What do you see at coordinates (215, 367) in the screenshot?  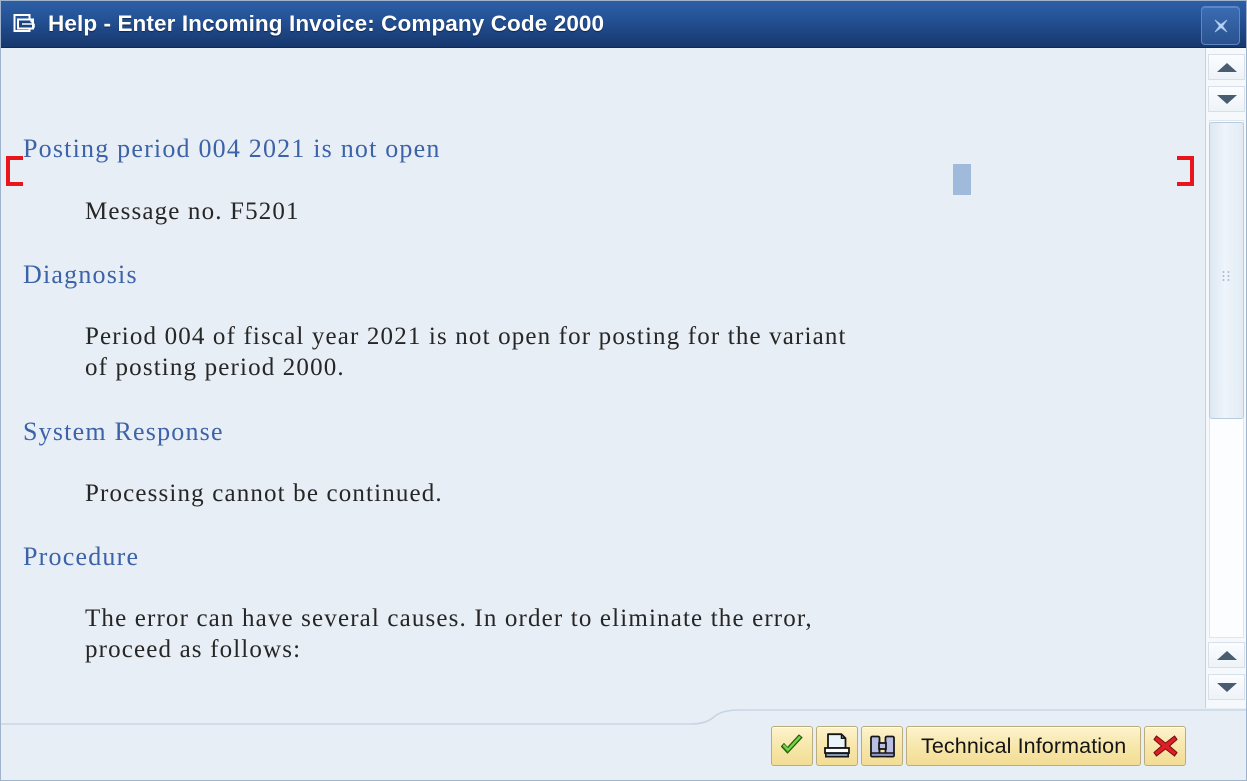 I see `diagnosis-line-2: of posting period 2000.` at bounding box center [215, 367].